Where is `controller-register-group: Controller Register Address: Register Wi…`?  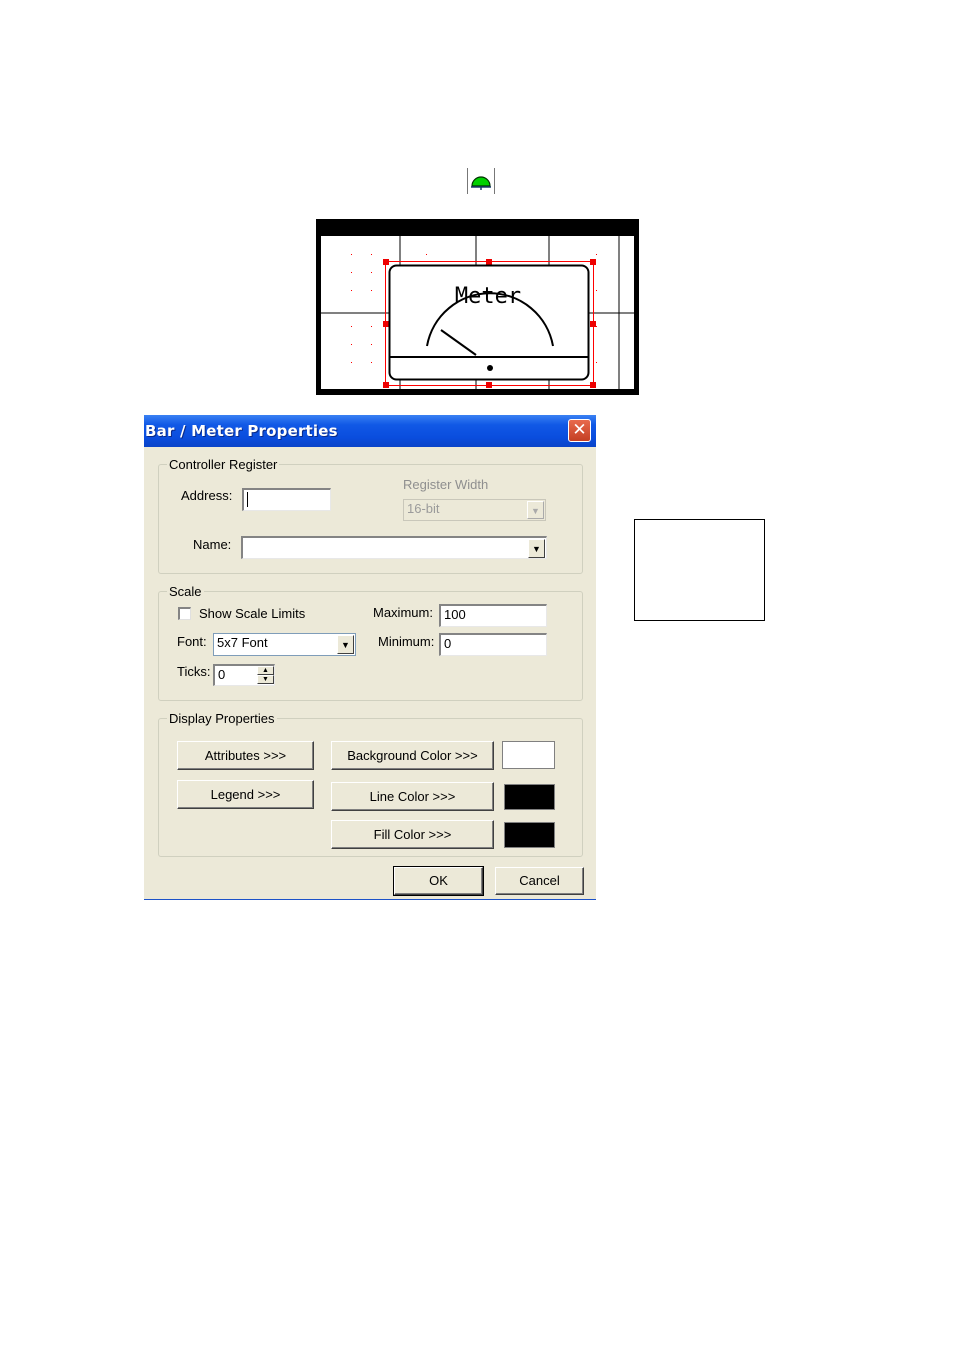 controller-register-group: Controller Register Address: Register Wi… is located at coordinates (370, 515).